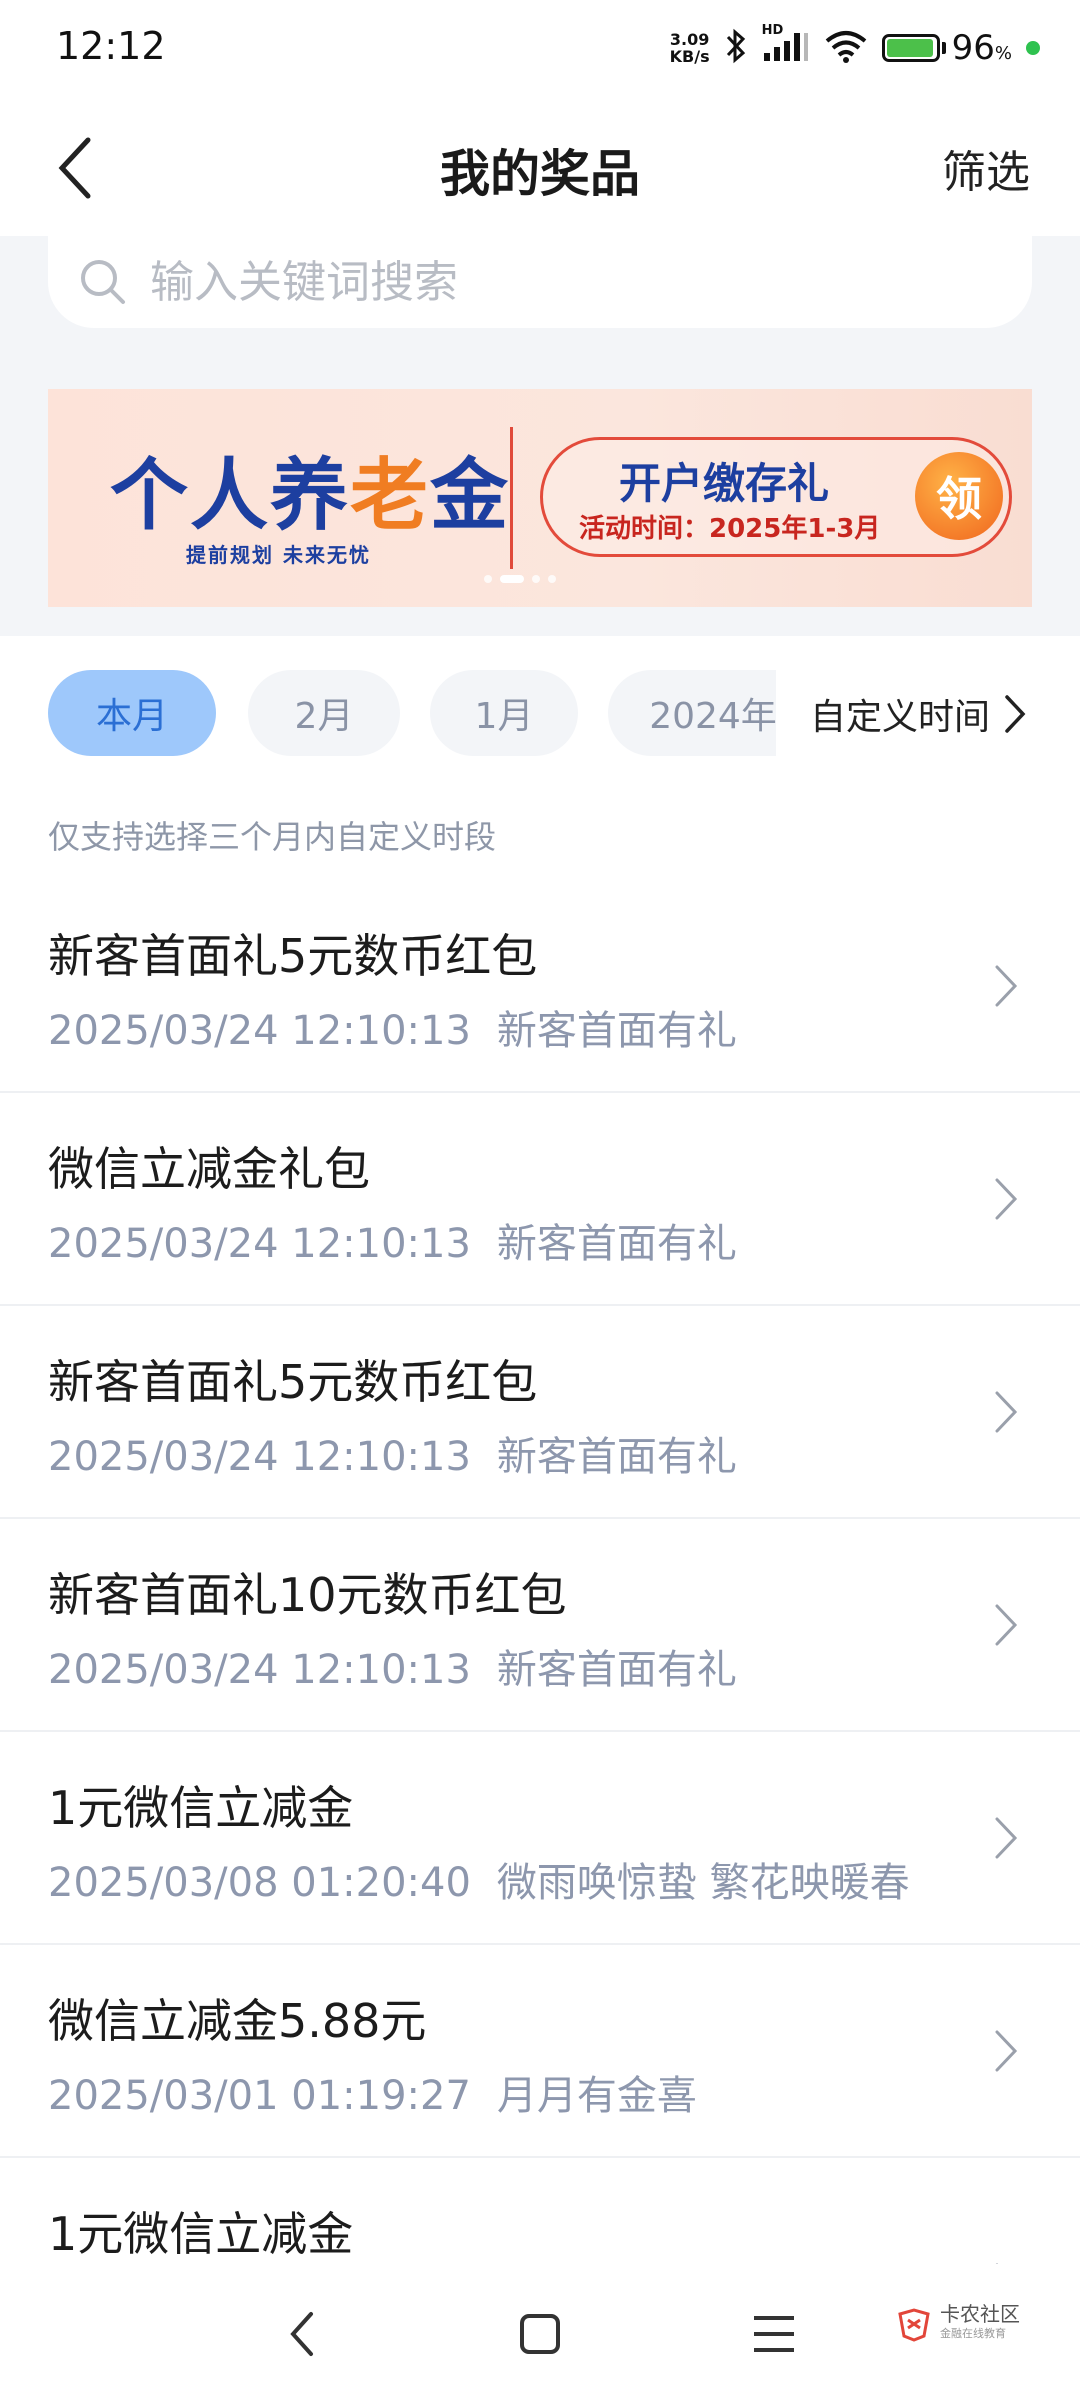 This screenshot has width=1080, height=2400. I want to click on filter-button: 筛选, so click(986, 168).